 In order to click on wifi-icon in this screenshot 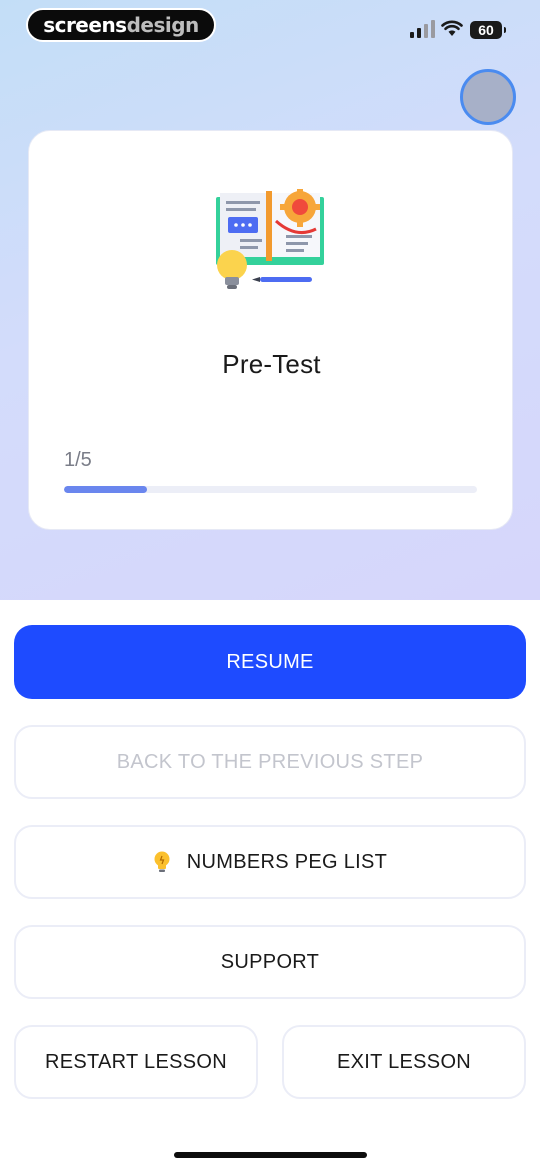, I will do `click(452, 28)`.